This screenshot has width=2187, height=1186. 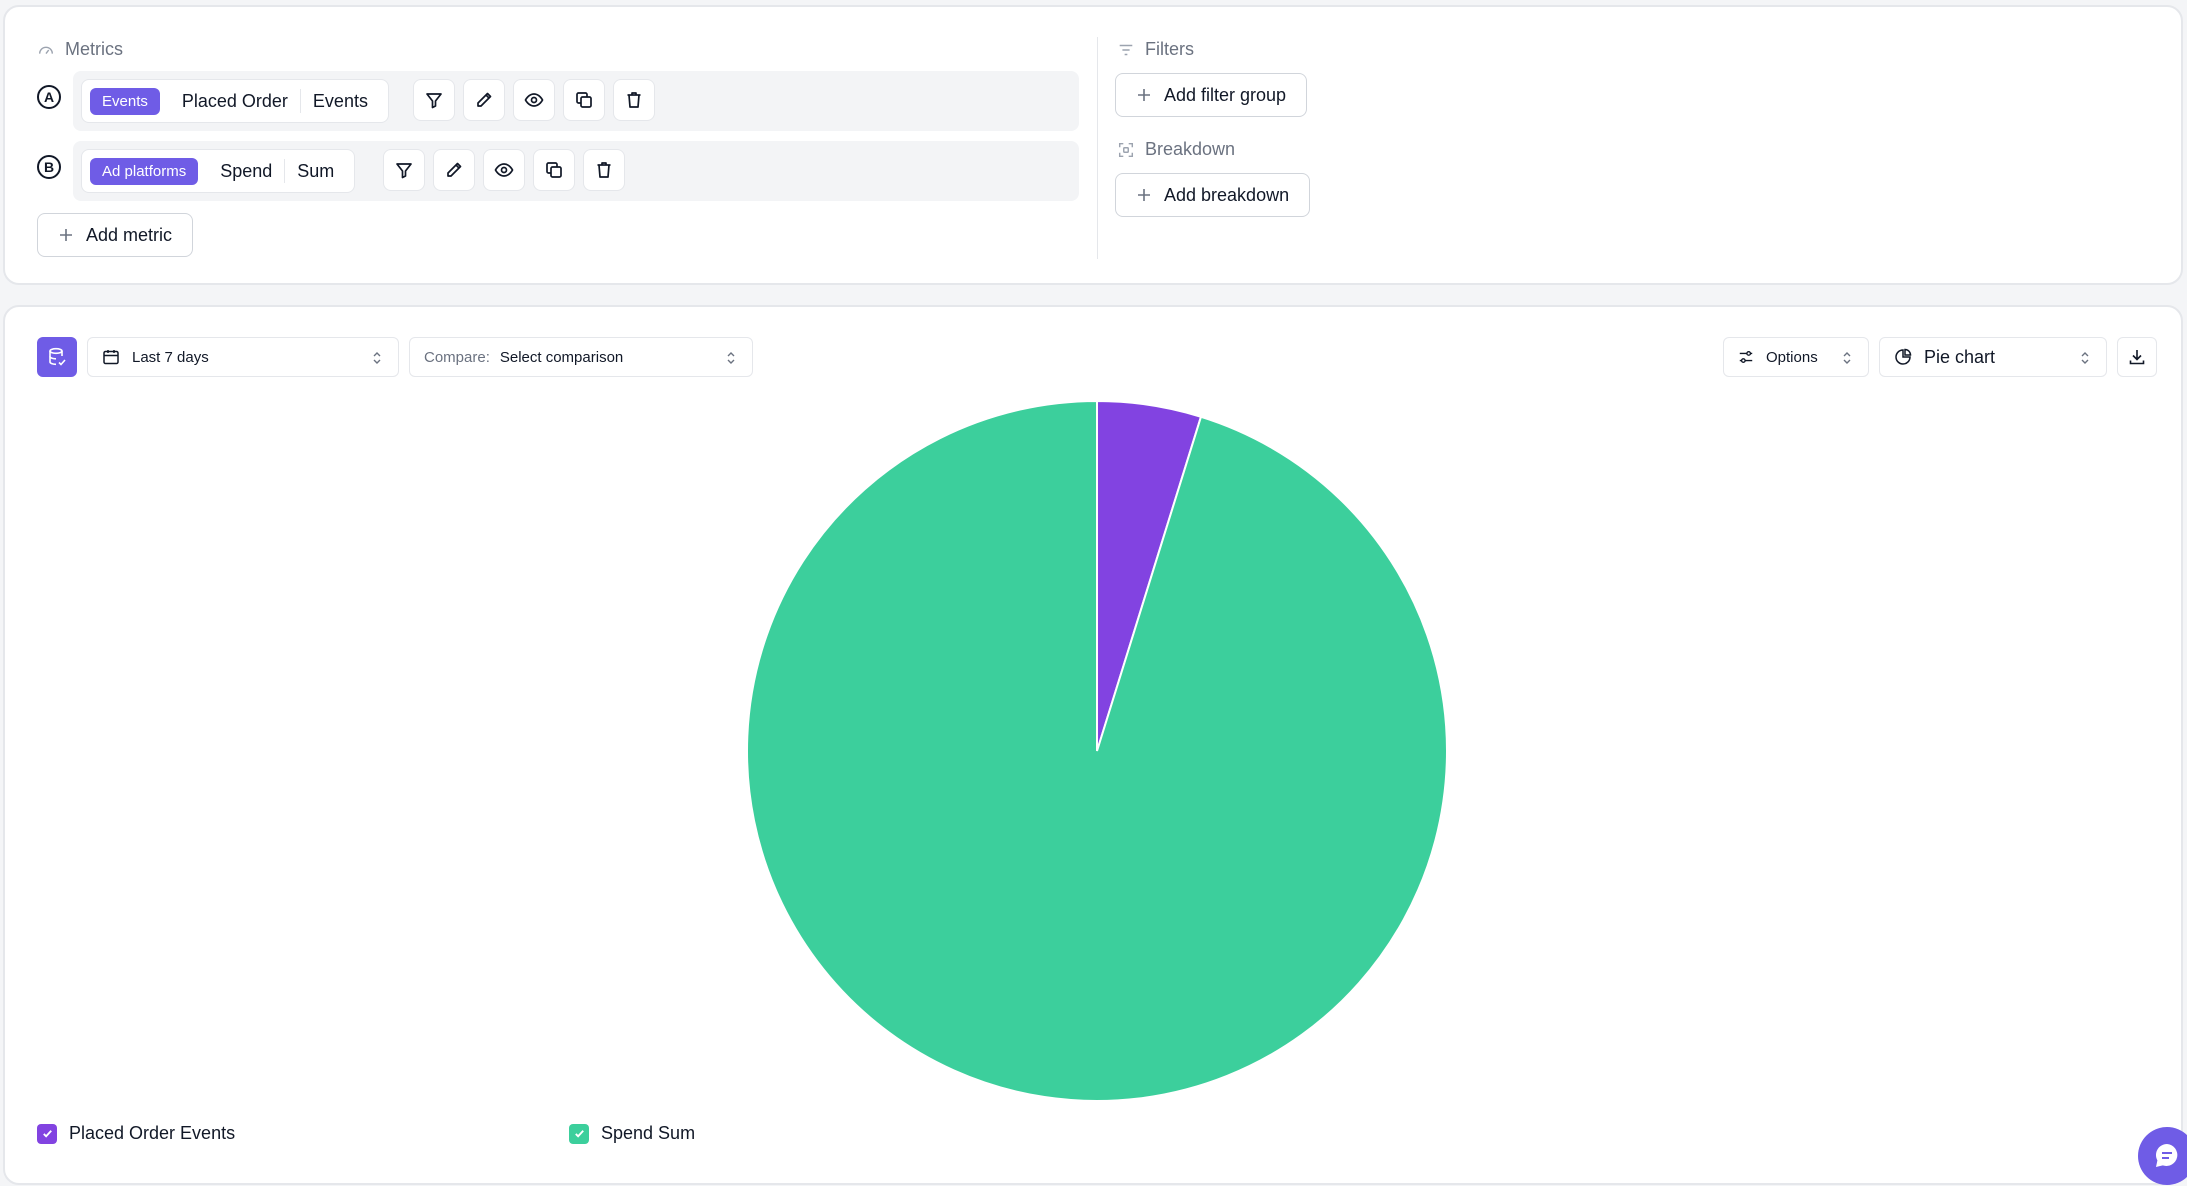 What do you see at coordinates (144, 171) in the screenshot?
I see `metric-source-tag: Ad platforms` at bounding box center [144, 171].